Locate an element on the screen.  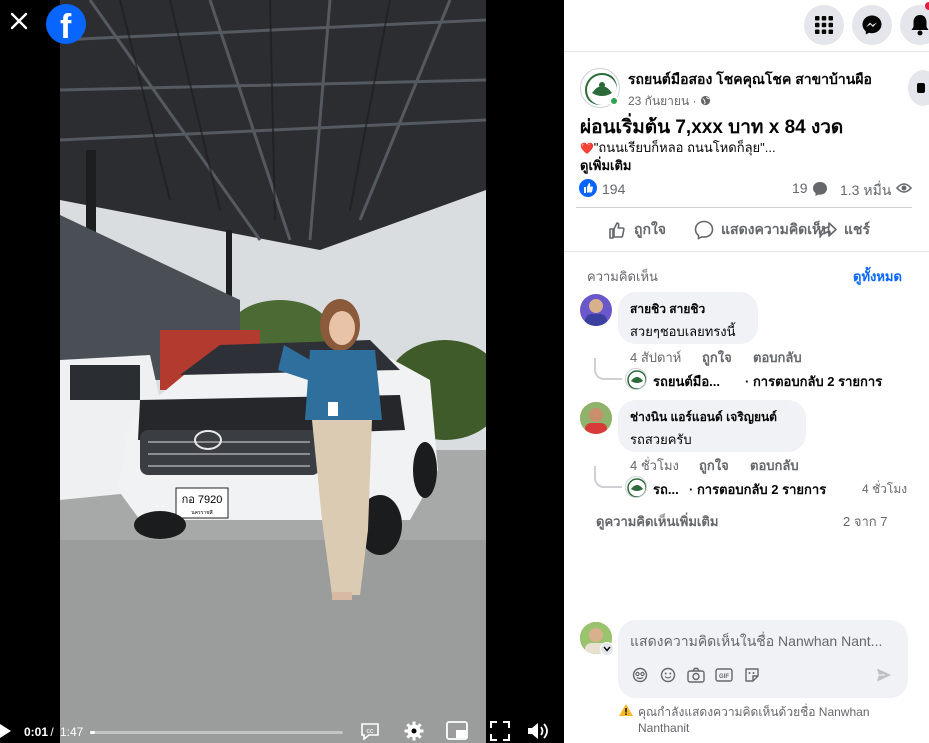
page-name: รถยนต์มือสอง โชคคุณโชค สาขาบ้านผือ is located at coordinates (750, 80).